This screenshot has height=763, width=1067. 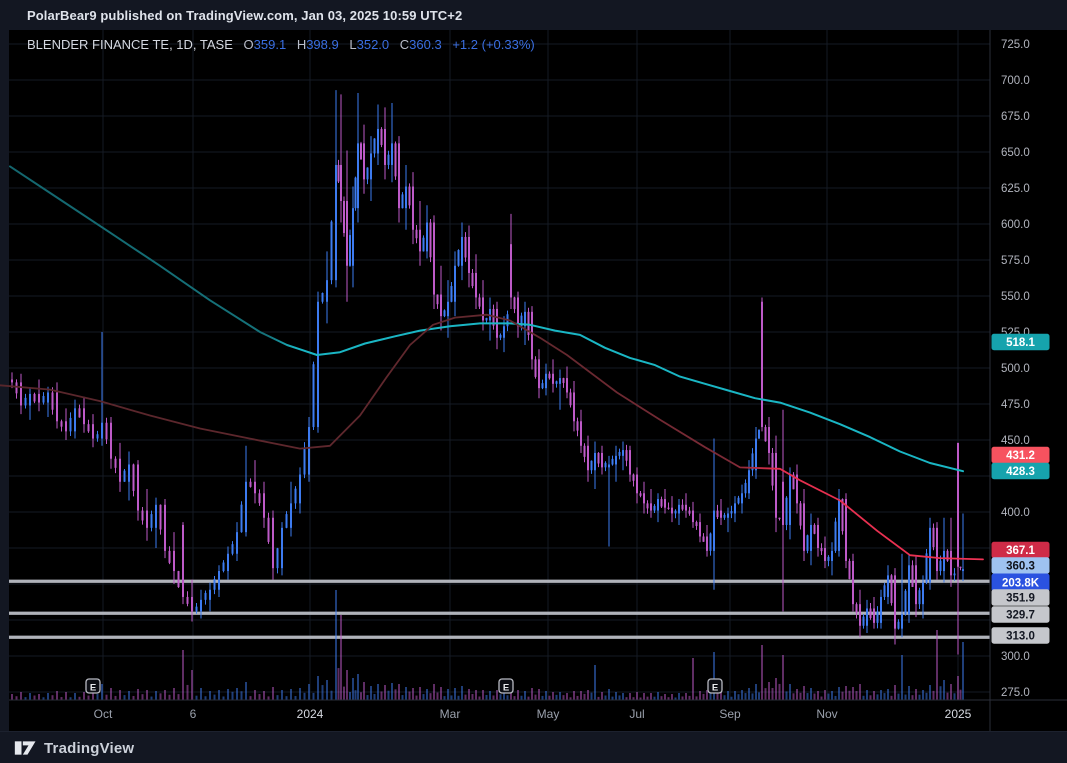 I want to click on time-axis-label: May, so click(x=548, y=714).